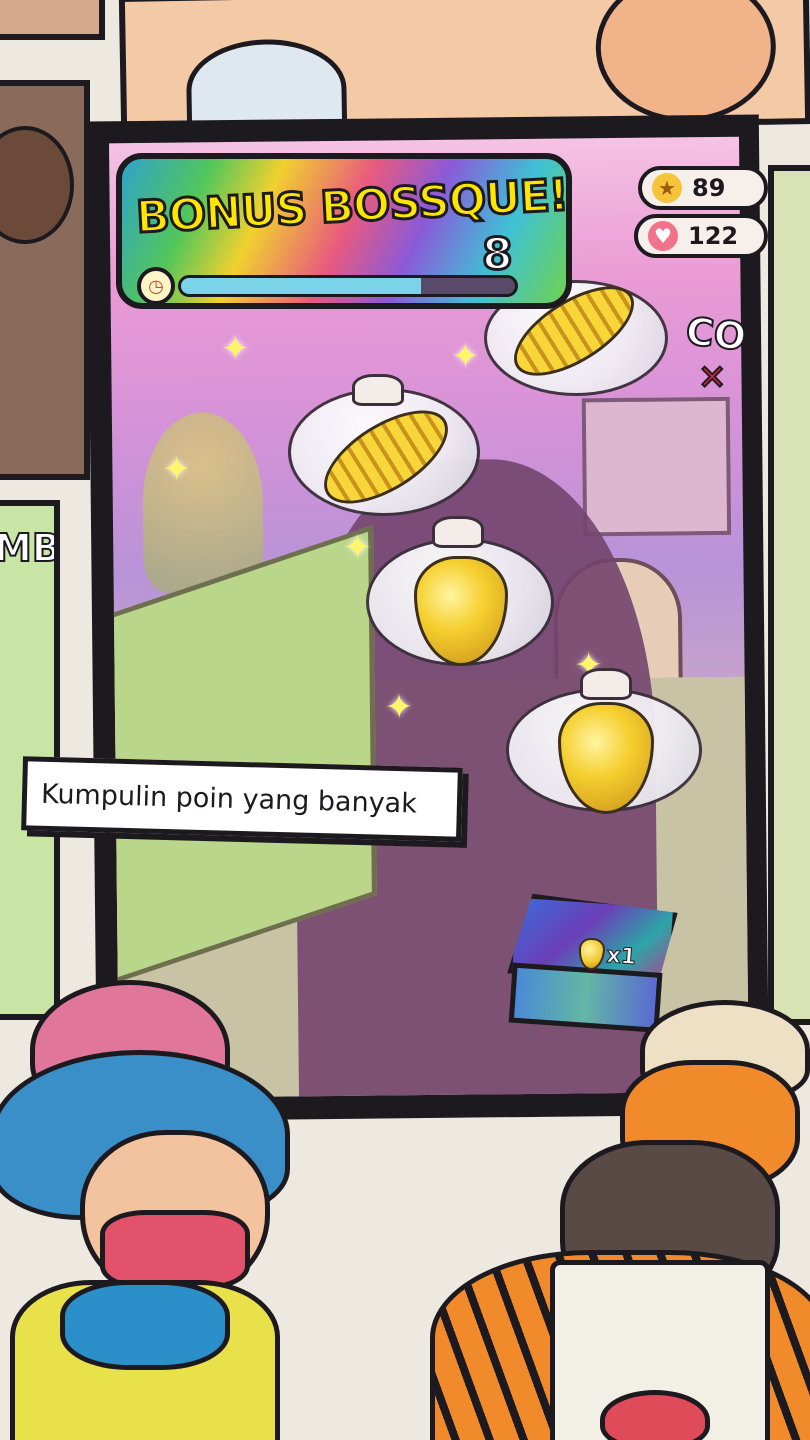  Describe the element at coordinates (667, 188) in the screenshot. I see `star-icon: ★` at that location.